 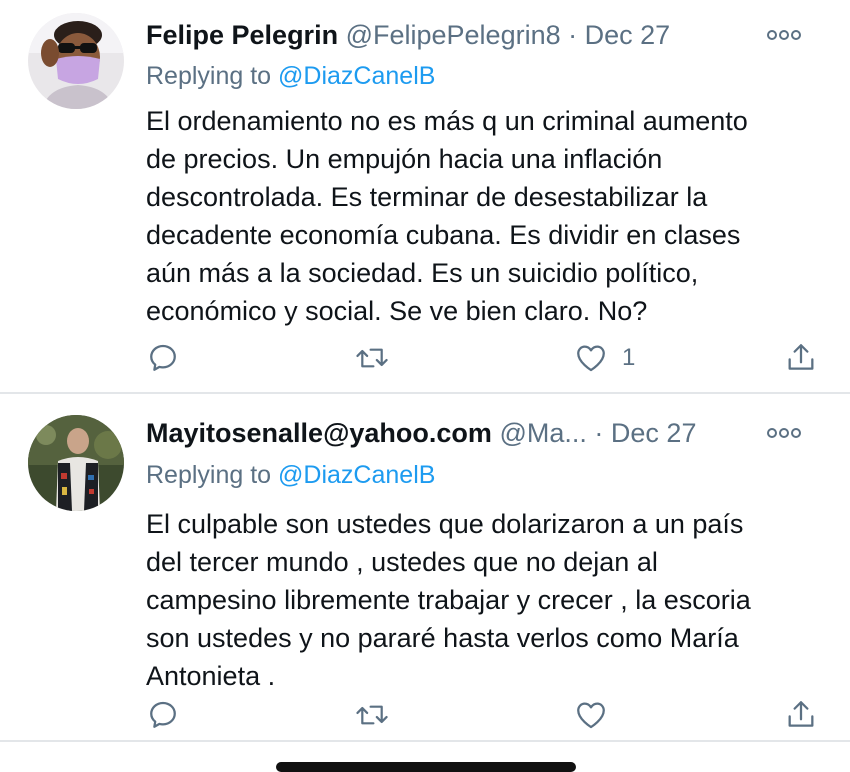 What do you see at coordinates (319, 433) in the screenshot?
I see `display-name: Mayitosenalle@yahoo.com` at bounding box center [319, 433].